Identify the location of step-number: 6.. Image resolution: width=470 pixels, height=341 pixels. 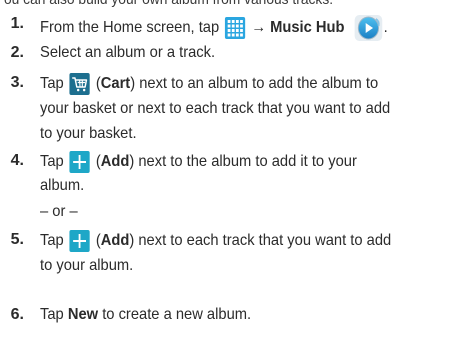
(17, 314).